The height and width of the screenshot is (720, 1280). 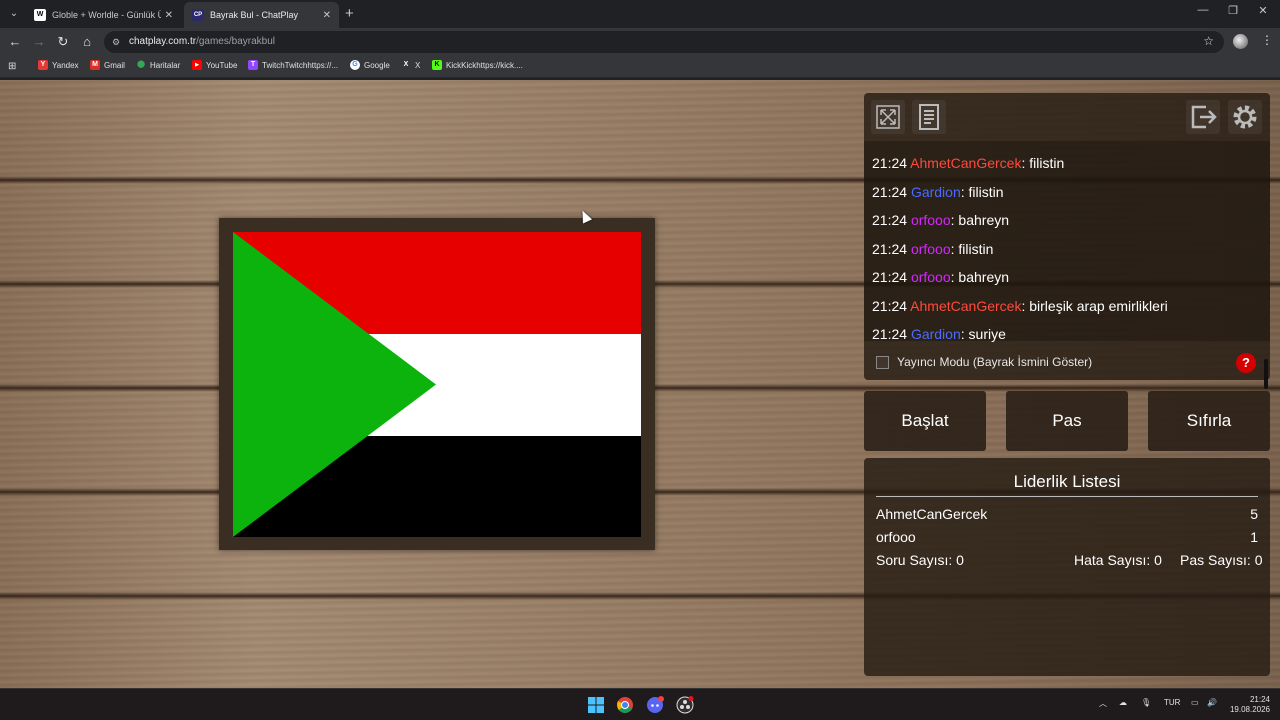 What do you see at coordinates (1263, 10) in the screenshot?
I see `close-window-icon: ✕` at bounding box center [1263, 10].